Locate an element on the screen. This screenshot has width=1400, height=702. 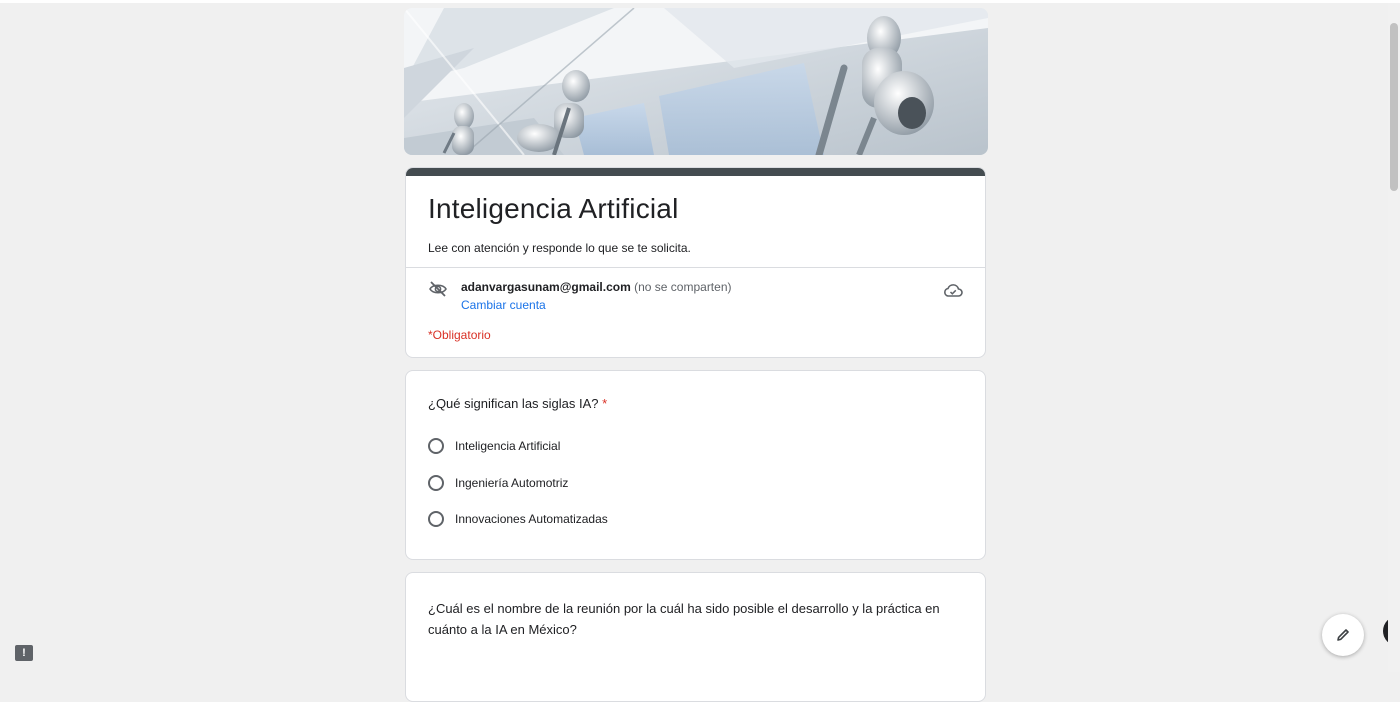
option-label: Ingeniería Automotriz is located at coordinates (512, 483).